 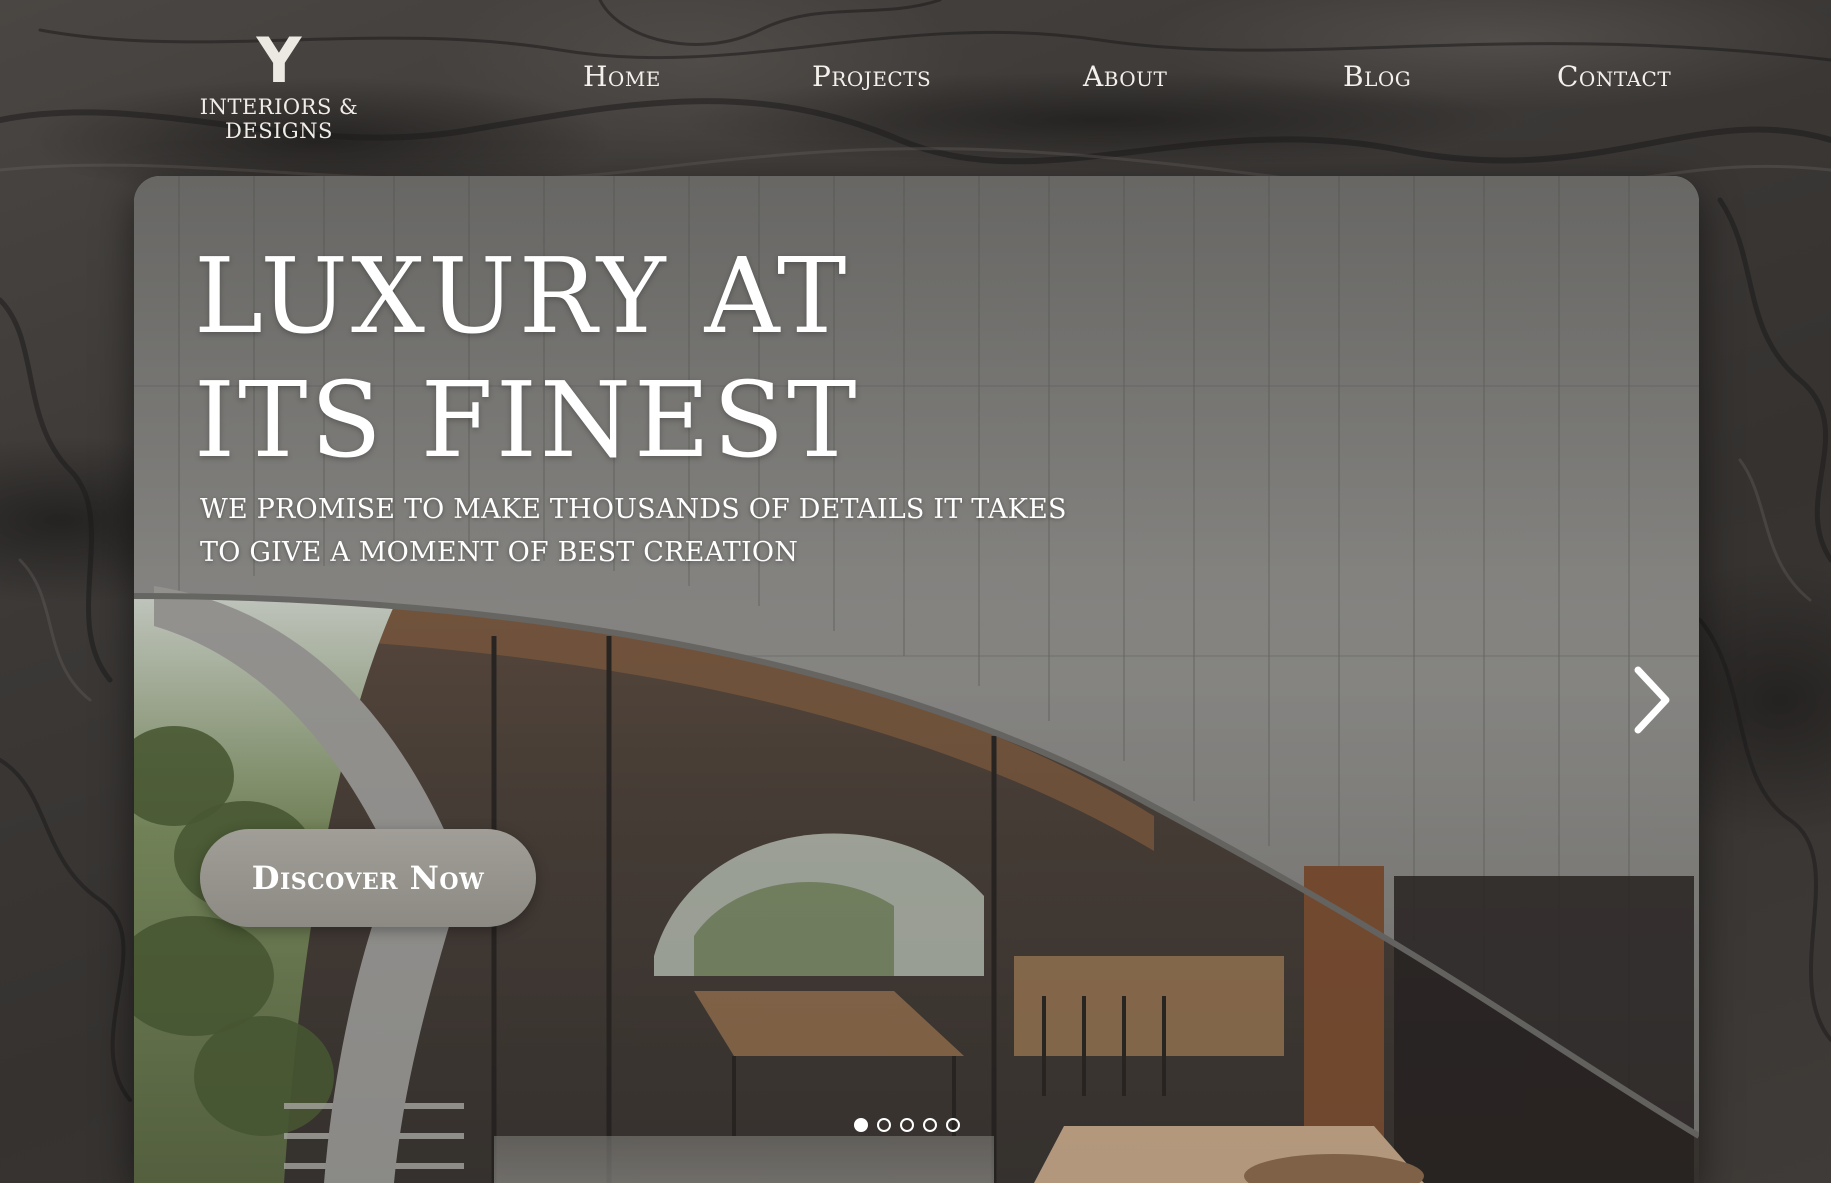 What do you see at coordinates (368, 878) in the screenshot?
I see `discover-now-button: Discover Now` at bounding box center [368, 878].